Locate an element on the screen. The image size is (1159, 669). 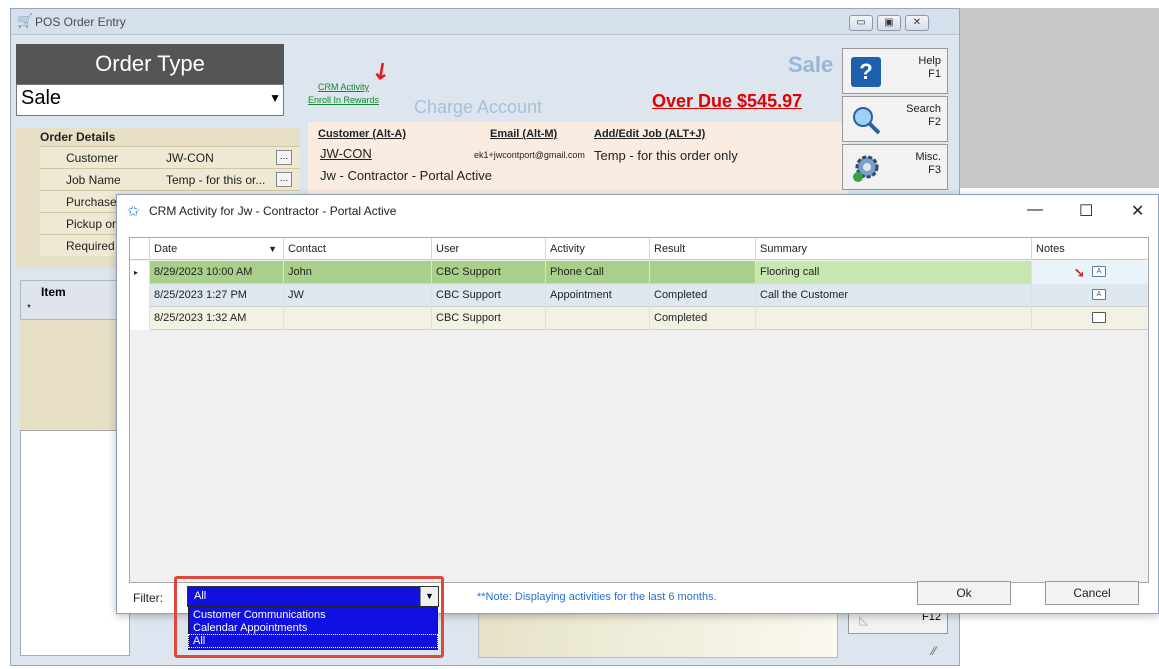
customer-email: ek1+jwcontport@gmail.com is located at coordinates (529, 155).